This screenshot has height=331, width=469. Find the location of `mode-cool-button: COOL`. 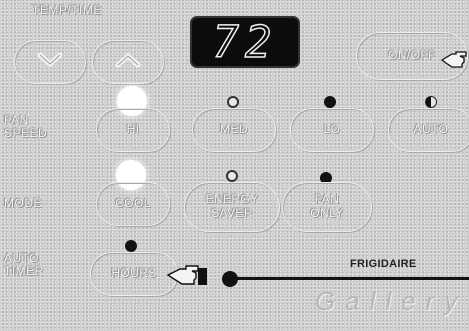

mode-cool-button: COOL is located at coordinates (133, 204).